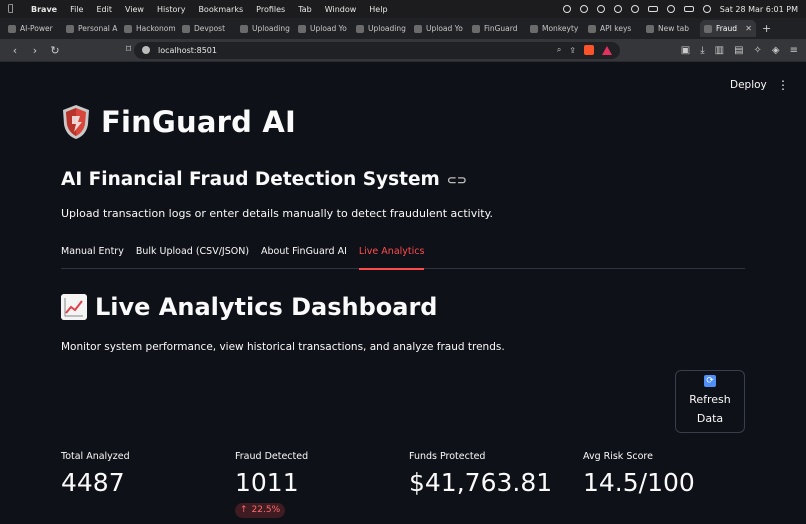  What do you see at coordinates (702, 50) in the screenshot?
I see `download-icon: ⤓` at bounding box center [702, 50].